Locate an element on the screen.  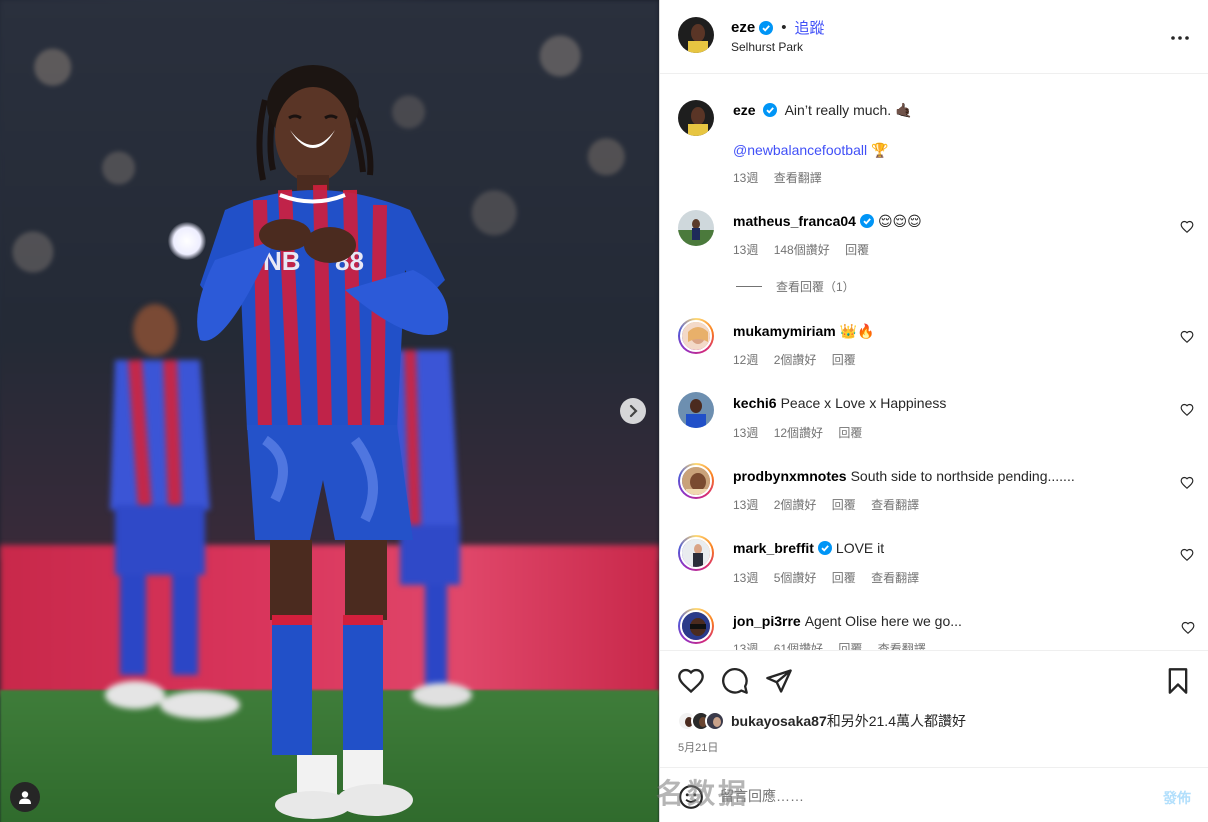
view-replies-label: 查看回覆（1） is located at coordinates (815, 287).